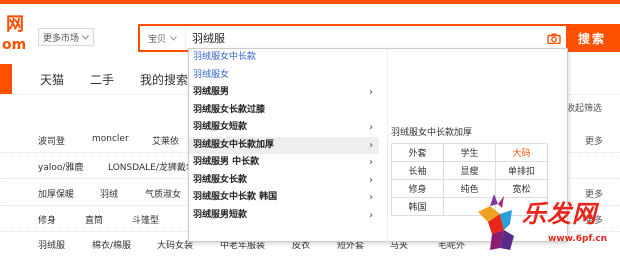  I want to click on attribute-tag: 单排扣, so click(522, 171).